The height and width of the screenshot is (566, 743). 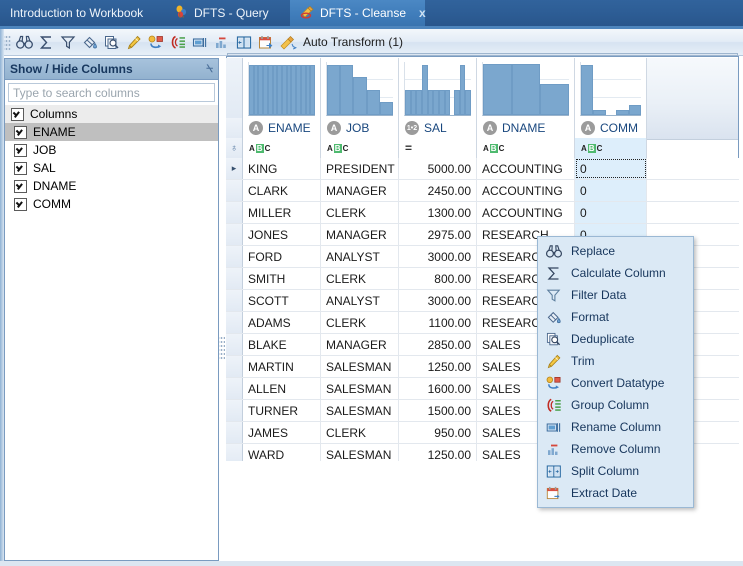 I want to click on menu-item-convert-datatype: Convert Datatype, so click(x=615, y=383).